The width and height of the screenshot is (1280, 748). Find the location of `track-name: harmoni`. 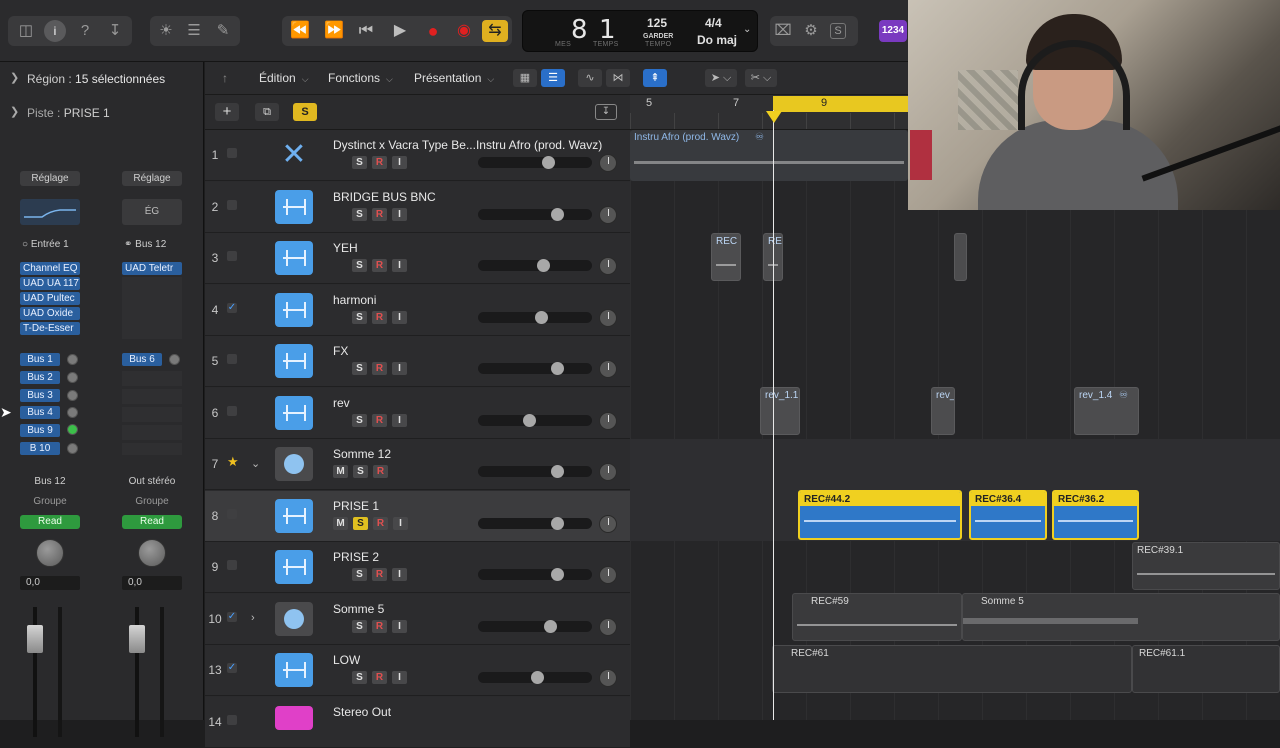

track-name: harmoni is located at coordinates (354, 300).